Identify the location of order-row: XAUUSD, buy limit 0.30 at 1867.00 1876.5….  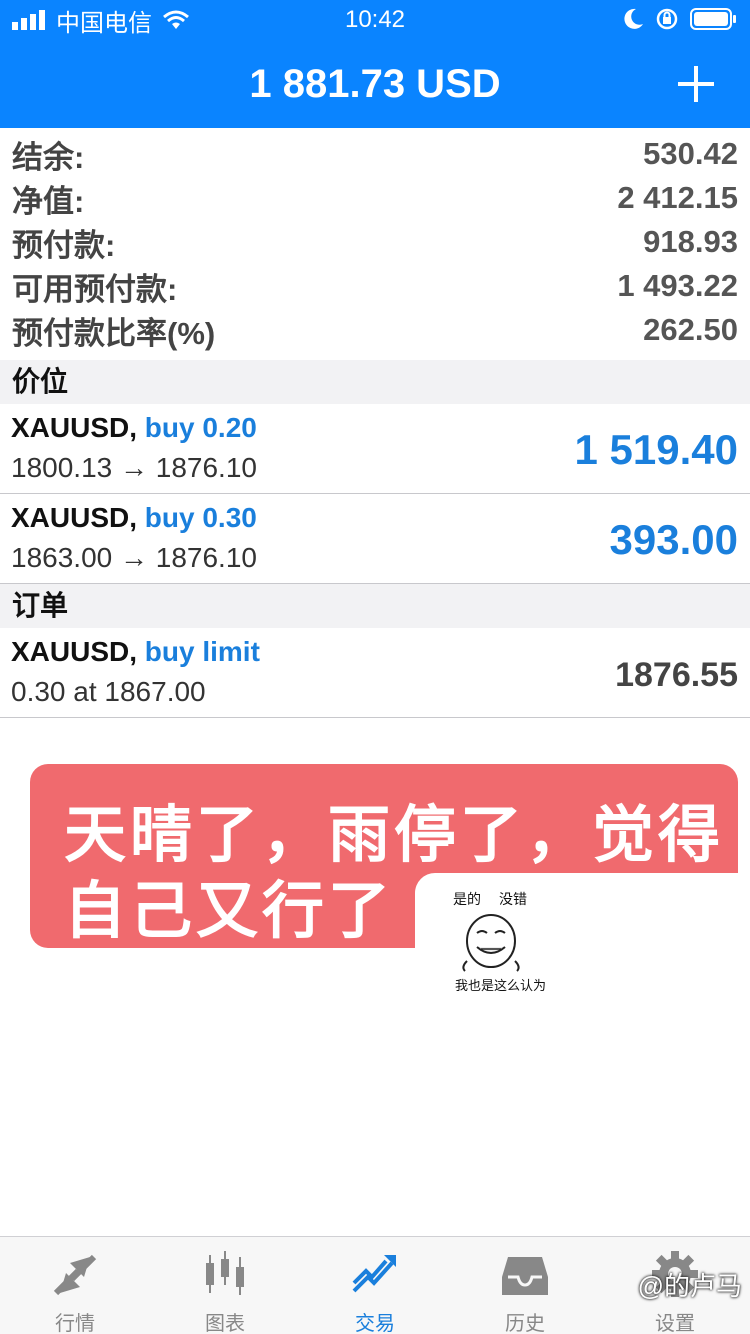
(375, 673).